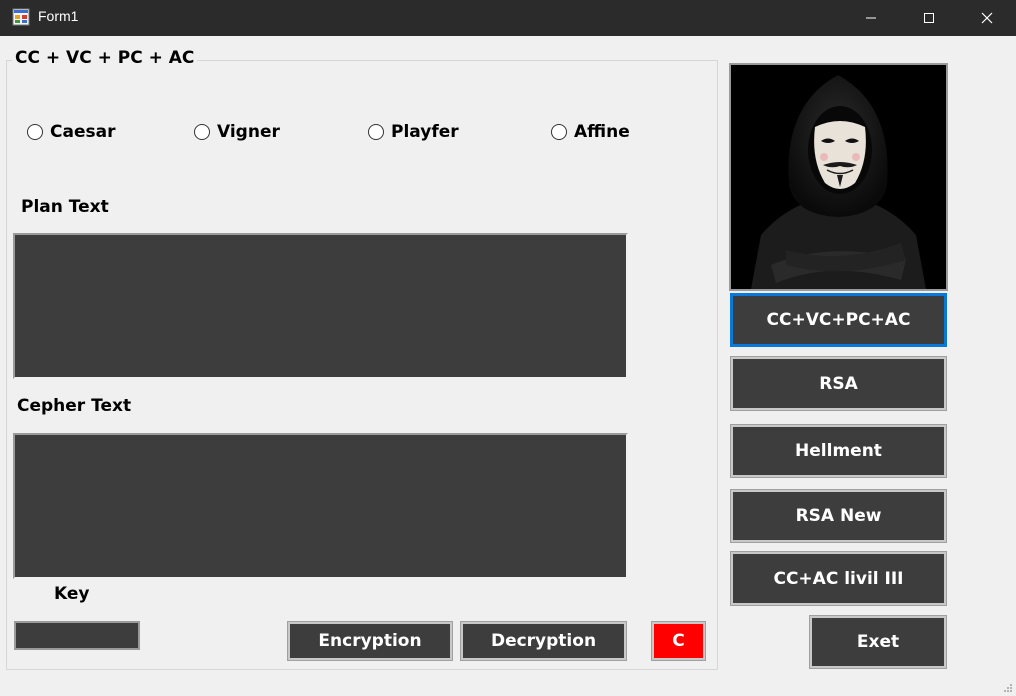 The height and width of the screenshot is (696, 1016). Describe the element at coordinates (508, 18) in the screenshot. I see `title-bar: Form1` at that location.